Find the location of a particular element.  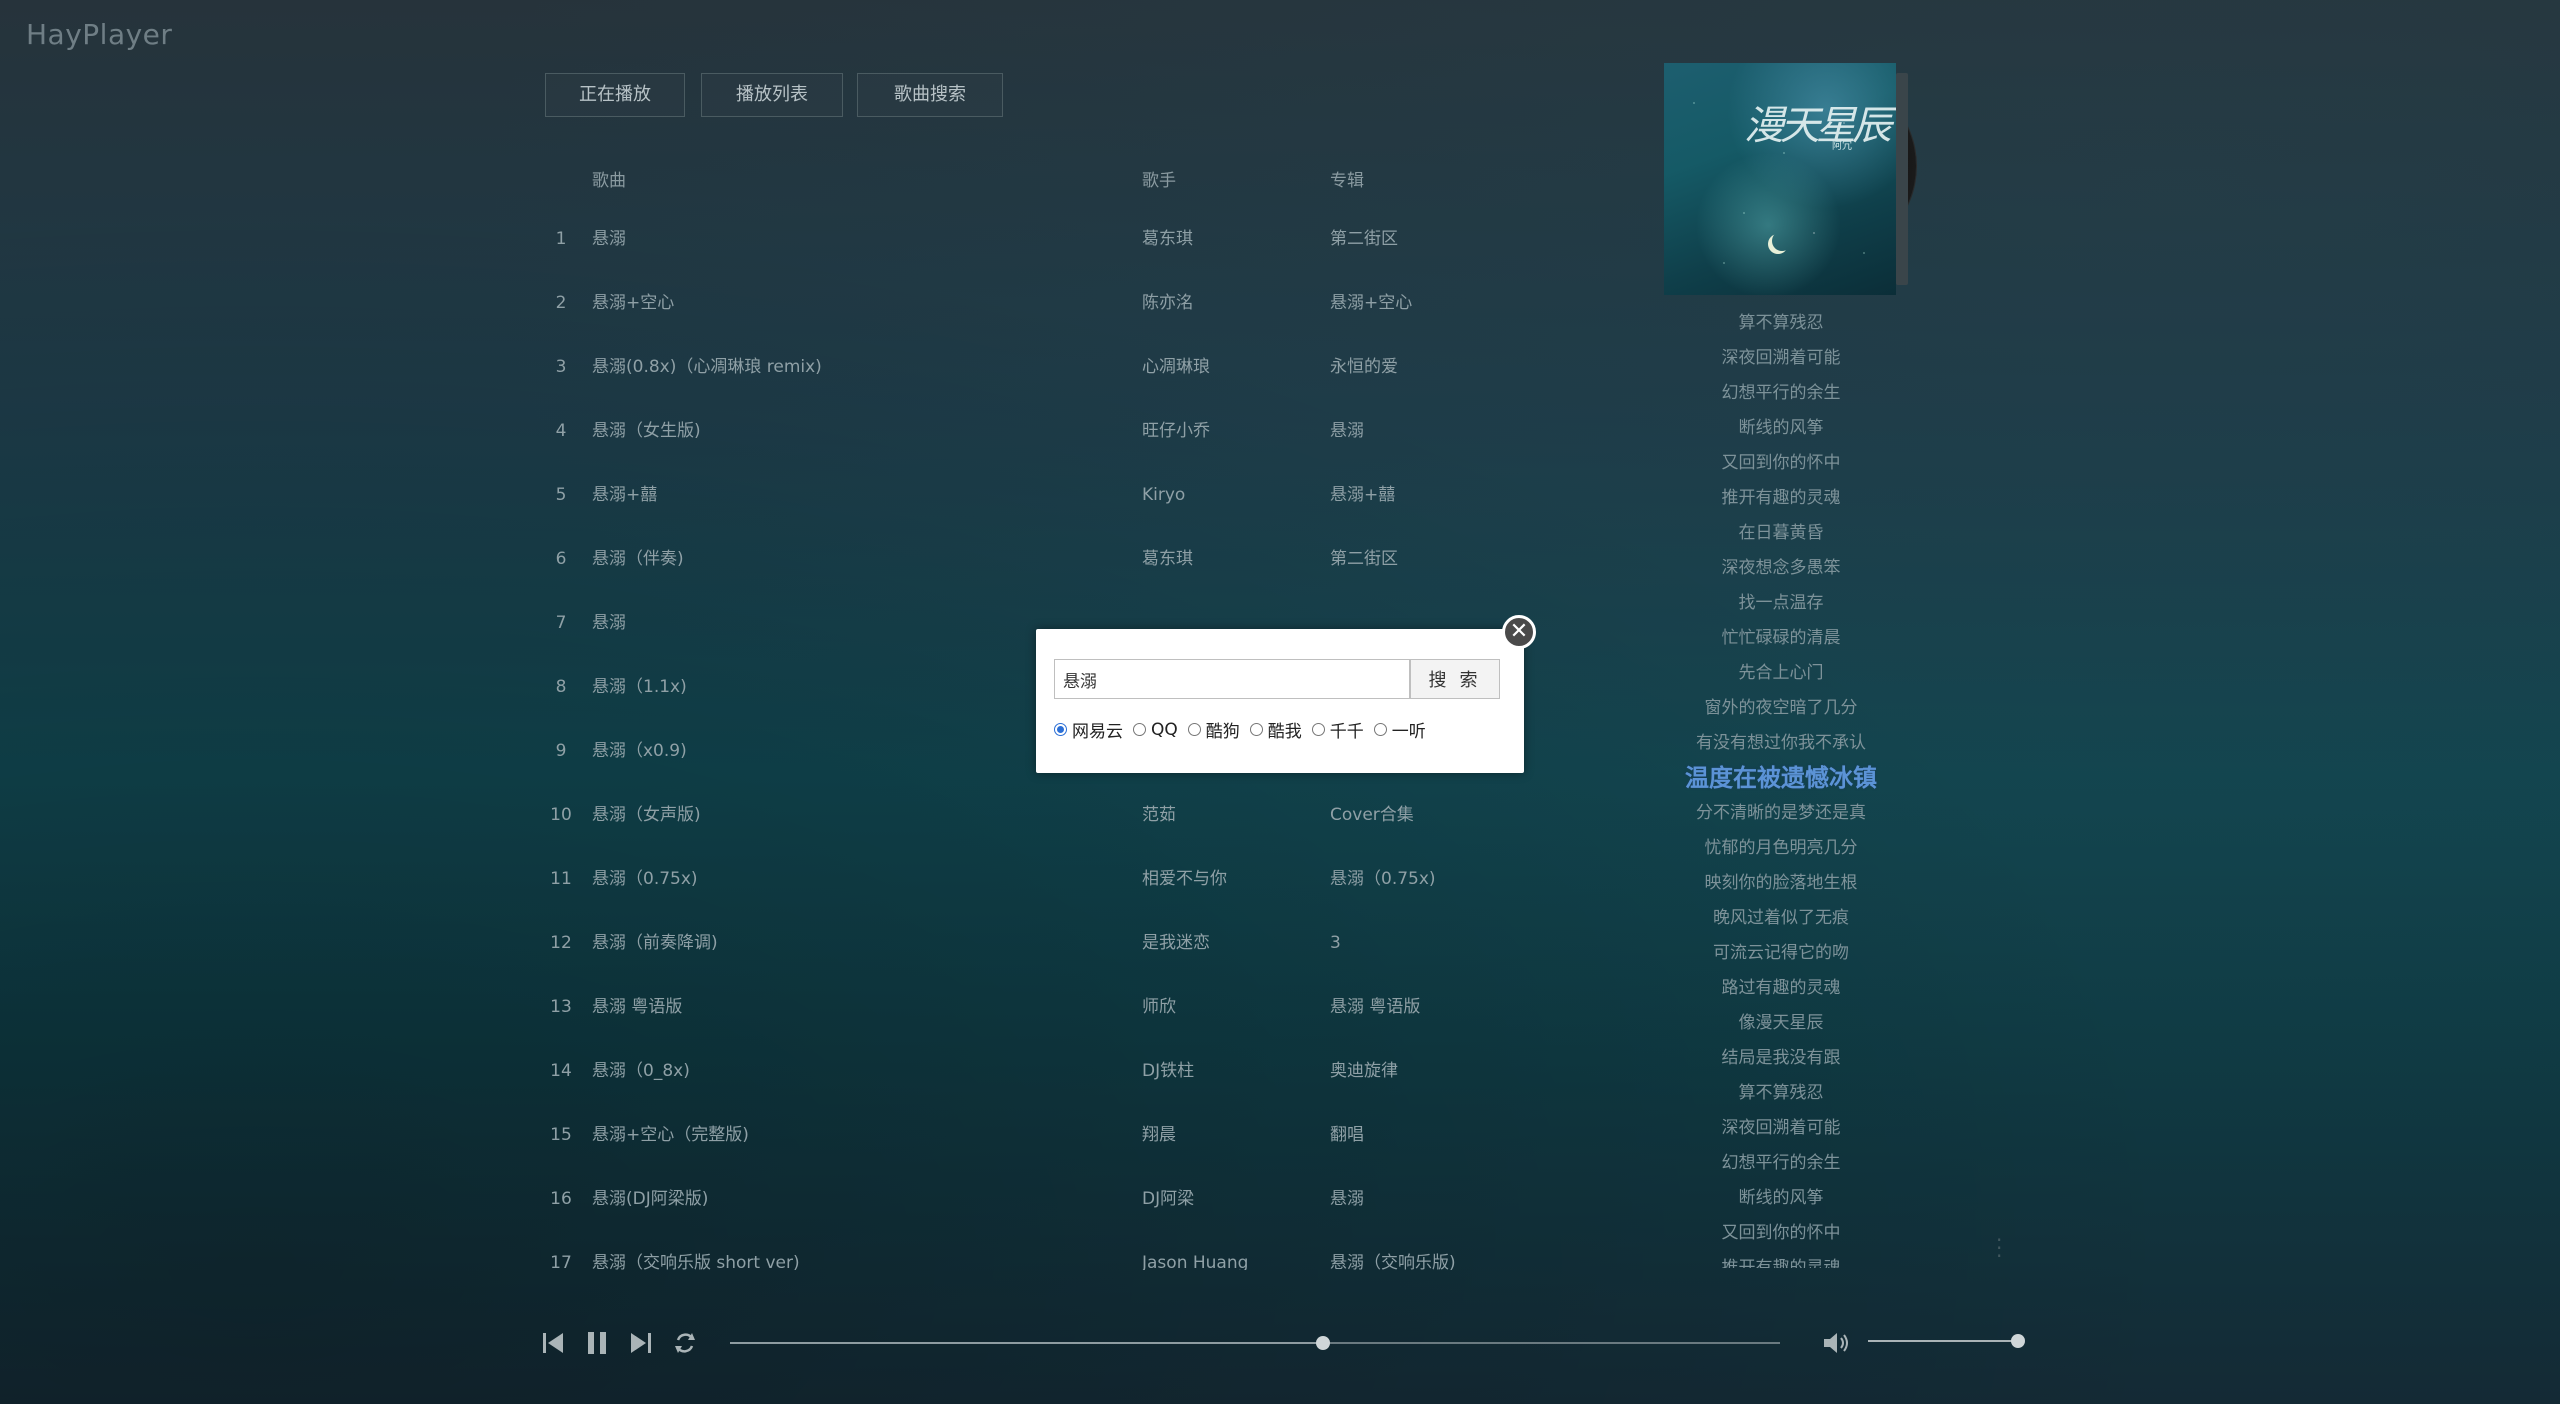

search-button: 搜 索 is located at coordinates (1455, 679).